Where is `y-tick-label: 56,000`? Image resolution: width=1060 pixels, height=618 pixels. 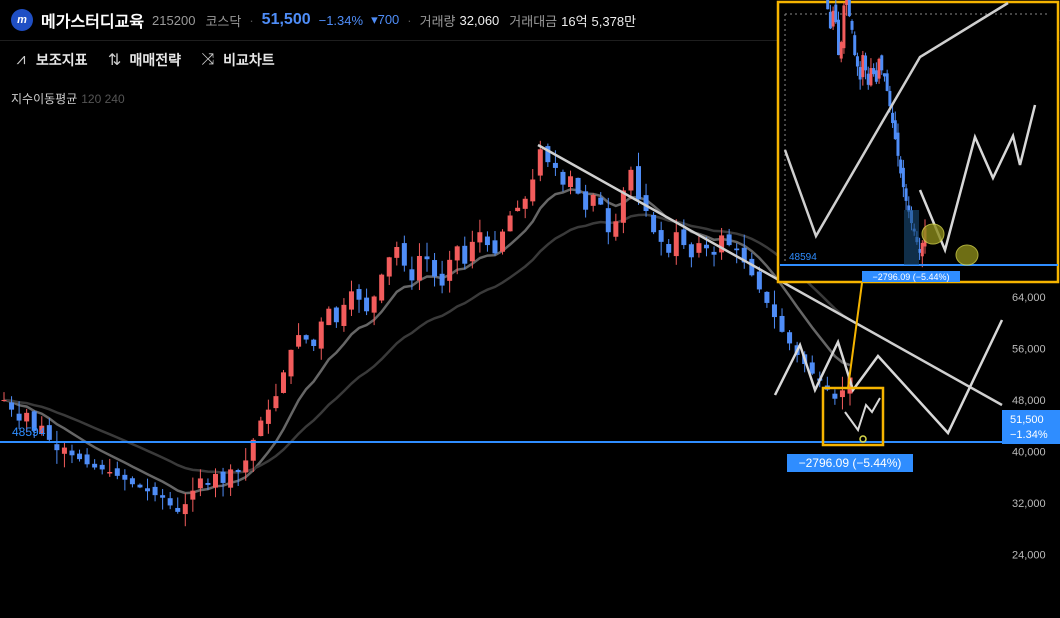
y-tick-label: 56,000 is located at coordinates (1029, 350).